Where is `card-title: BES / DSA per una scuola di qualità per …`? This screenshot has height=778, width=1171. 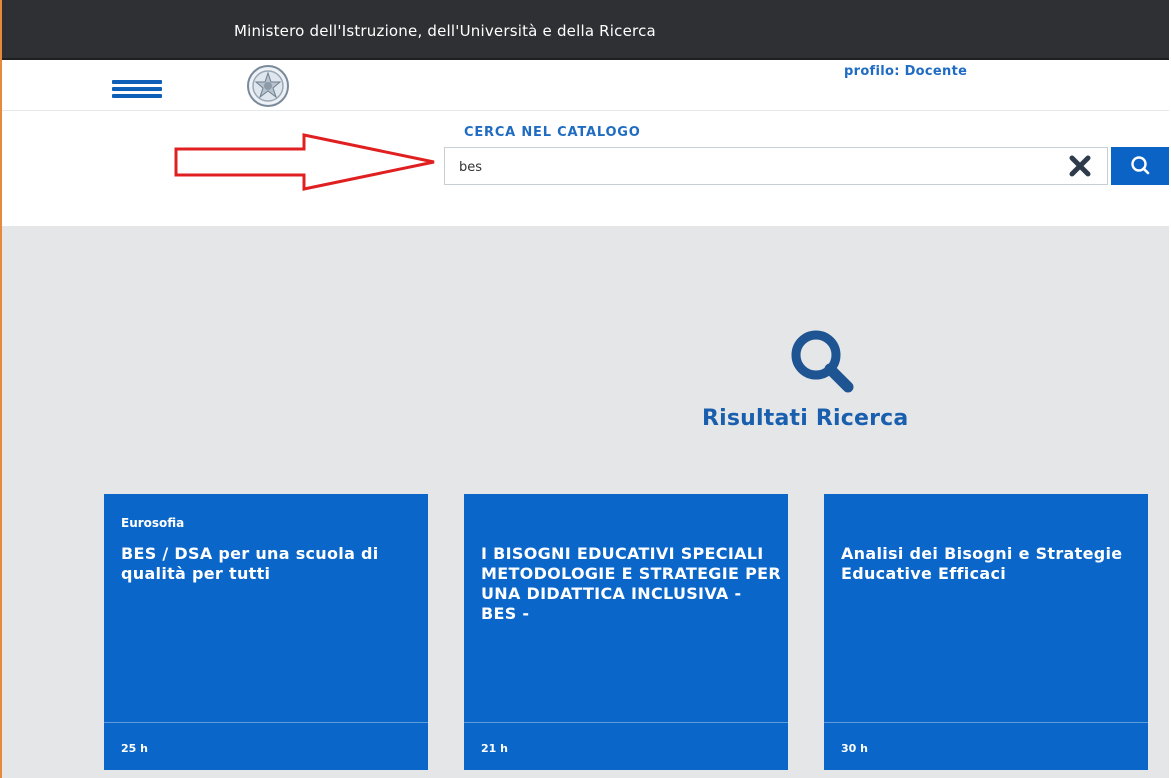 card-title: BES / DSA per una scuola di qualità per … is located at coordinates (250, 563).